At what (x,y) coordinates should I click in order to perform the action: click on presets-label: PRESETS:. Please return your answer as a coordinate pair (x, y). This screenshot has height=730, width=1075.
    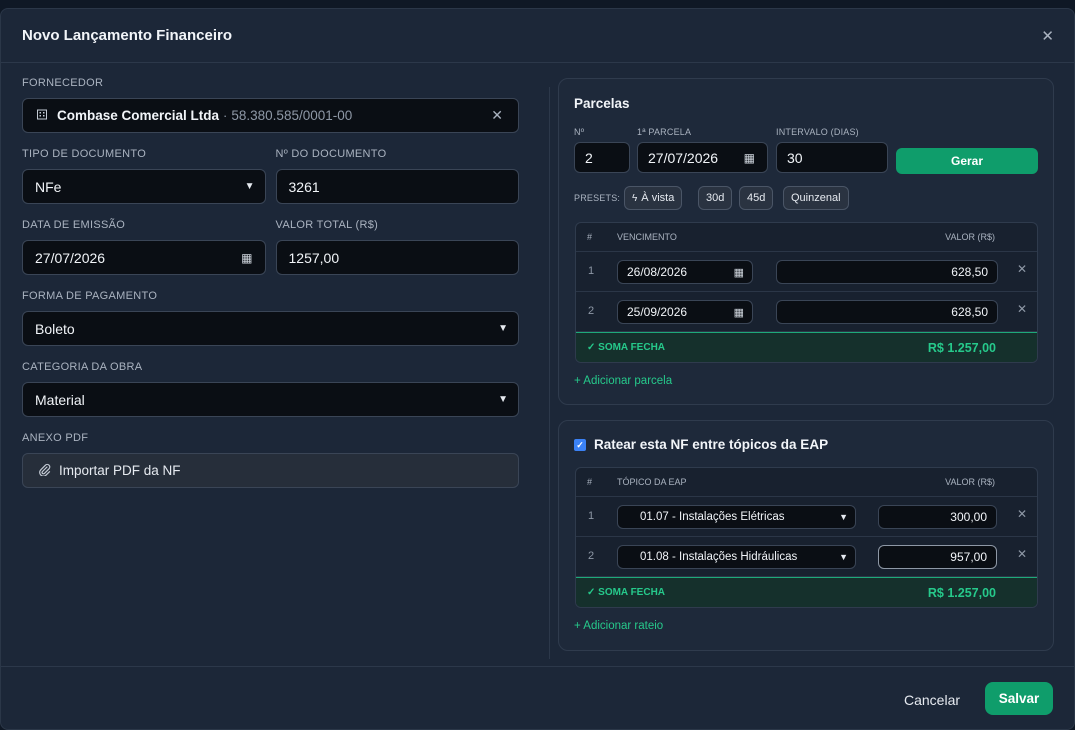
    Looking at the image, I should click on (597, 198).